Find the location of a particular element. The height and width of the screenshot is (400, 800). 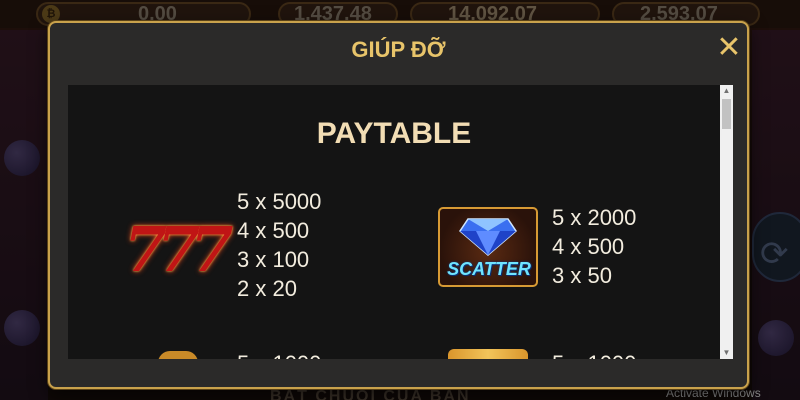

payout-line: 3 x 100 is located at coordinates (273, 259).